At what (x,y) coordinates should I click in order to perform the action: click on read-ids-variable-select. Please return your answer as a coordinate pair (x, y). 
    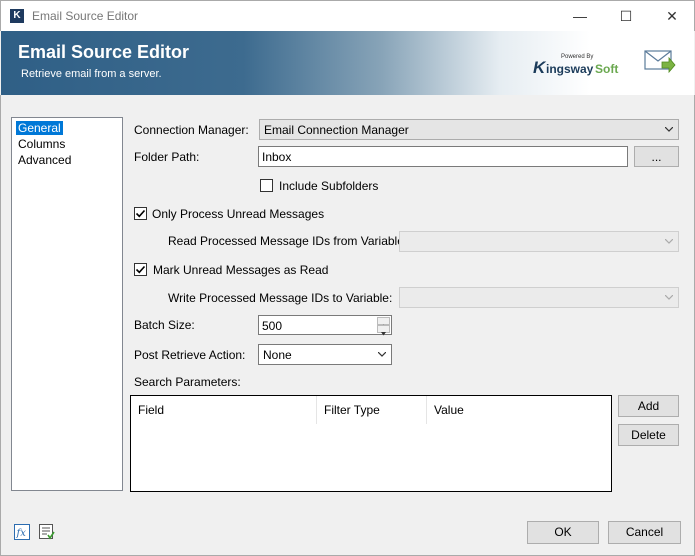
    Looking at the image, I should click on (539, 241).